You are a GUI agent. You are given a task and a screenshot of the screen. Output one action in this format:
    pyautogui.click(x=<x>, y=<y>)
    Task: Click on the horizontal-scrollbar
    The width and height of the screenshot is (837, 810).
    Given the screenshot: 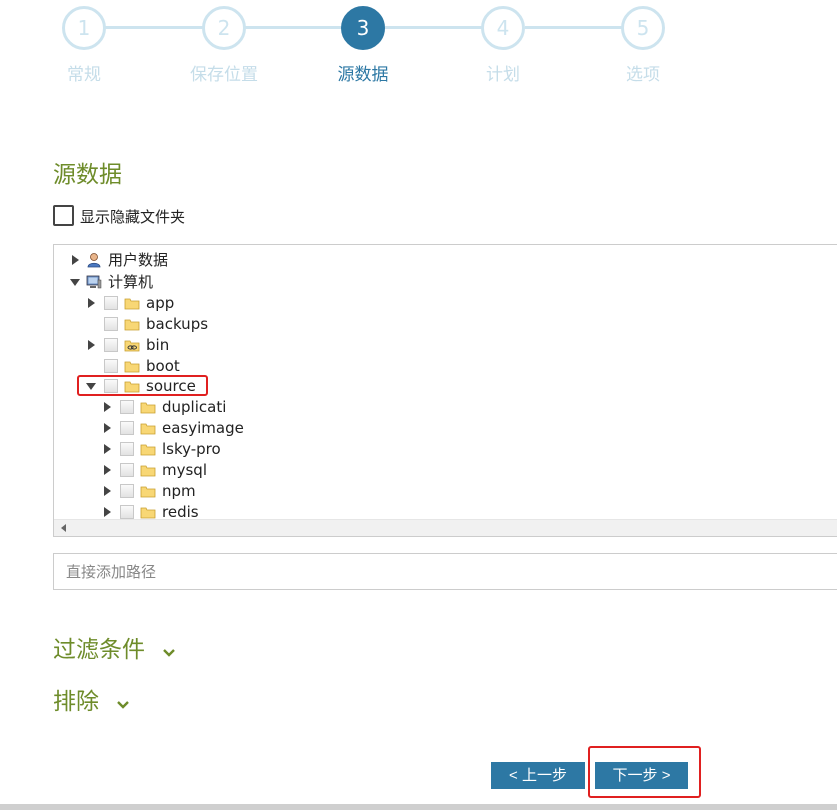 What is the action you would take?
    pyautogui.click(x=445, y=527)
    